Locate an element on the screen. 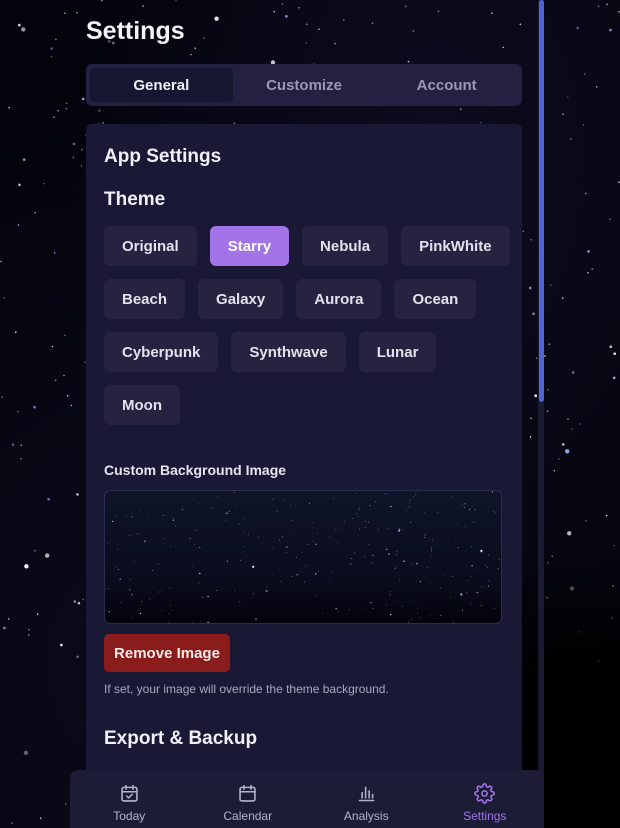 This screenshot has height=828, width=620. calendar-icon is located at coordinates (247, 793).